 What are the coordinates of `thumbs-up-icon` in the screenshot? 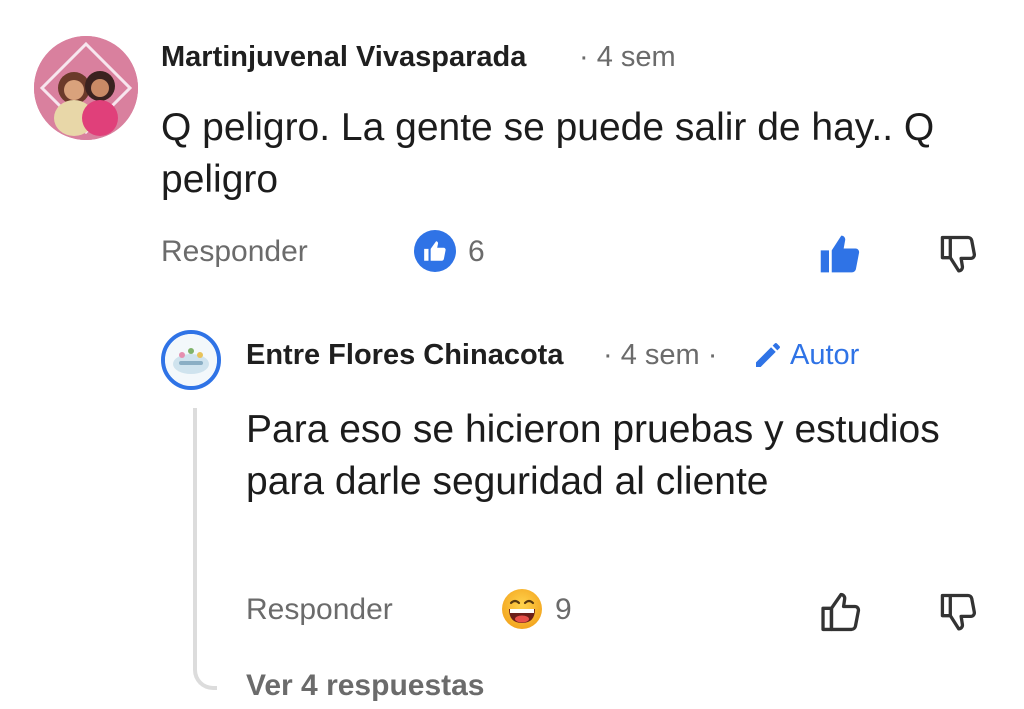 It's located at (841, 612).